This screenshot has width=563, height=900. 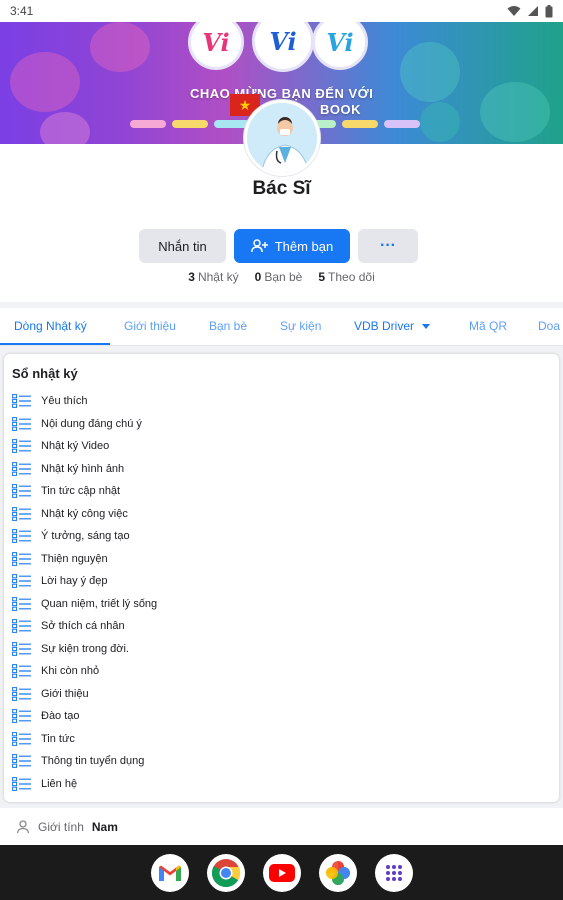 I want to click on diary-list-item: Nhật ký hình ảnh, so click(x=282, y=469).